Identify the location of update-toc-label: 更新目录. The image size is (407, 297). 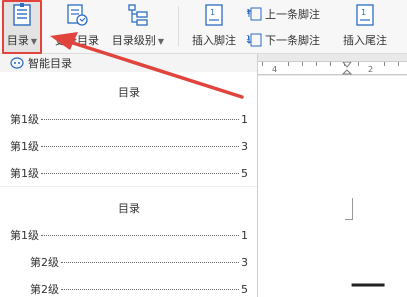
(77, 40).